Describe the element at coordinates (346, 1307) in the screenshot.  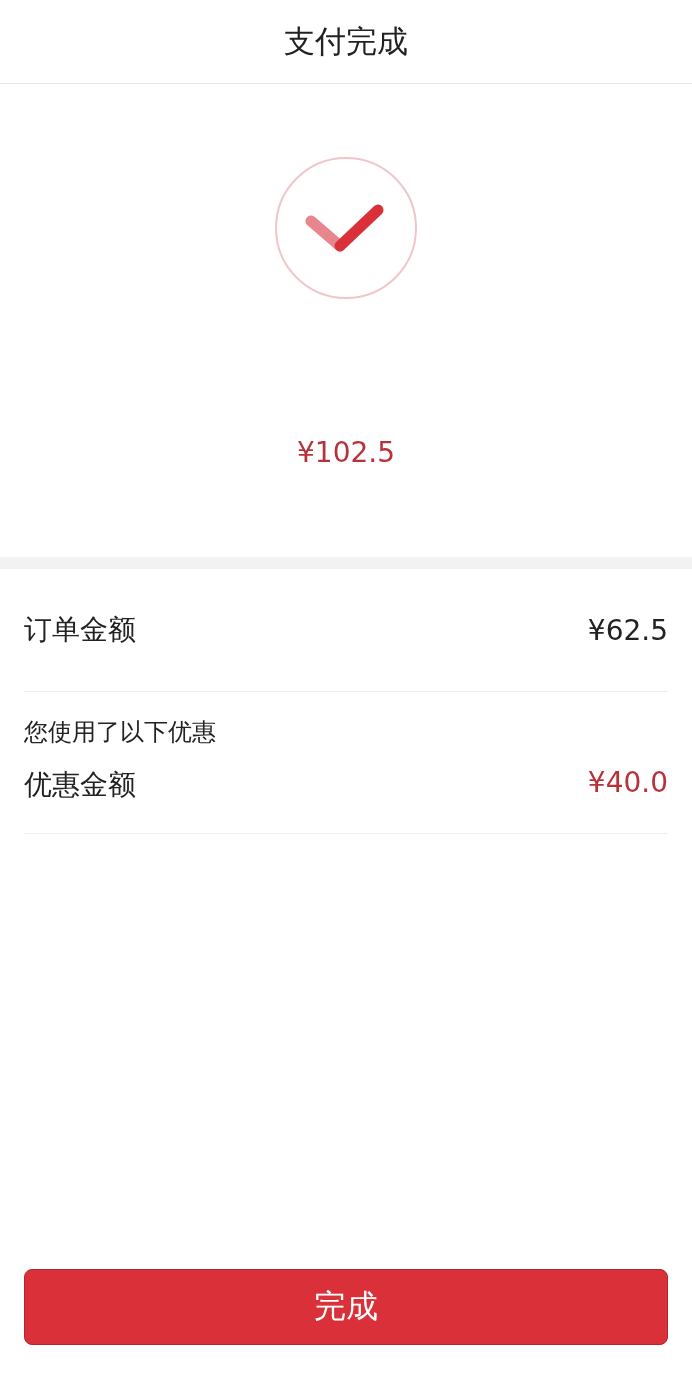
I see `done-button: 完成` at that location.